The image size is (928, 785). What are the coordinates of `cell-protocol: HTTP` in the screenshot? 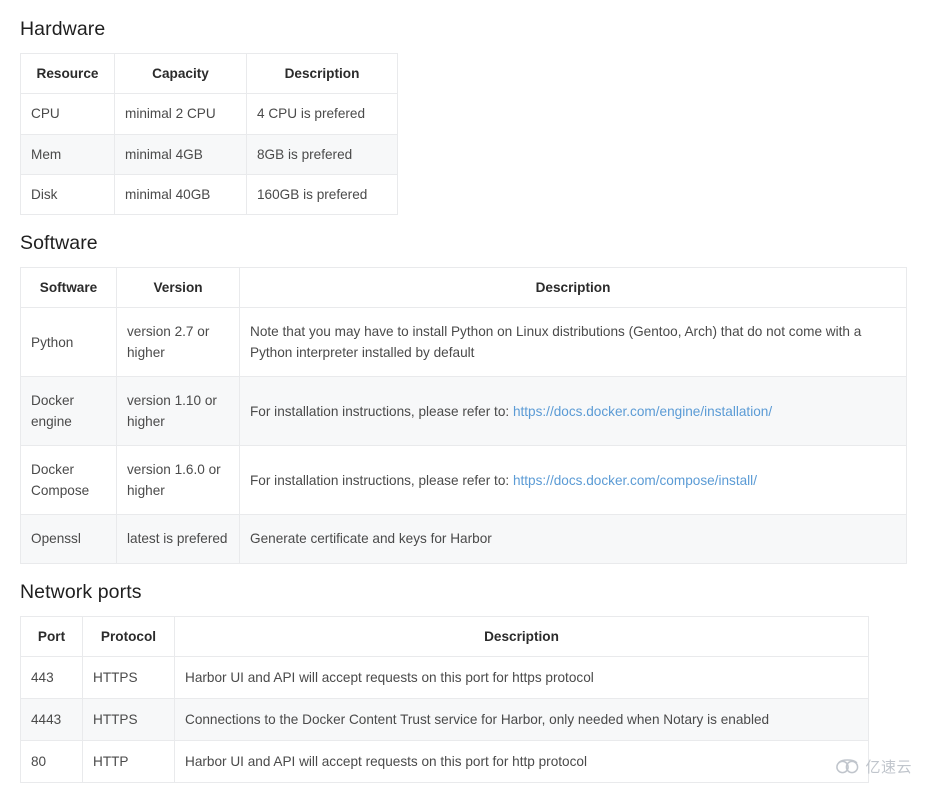 It's located at (128, 762).